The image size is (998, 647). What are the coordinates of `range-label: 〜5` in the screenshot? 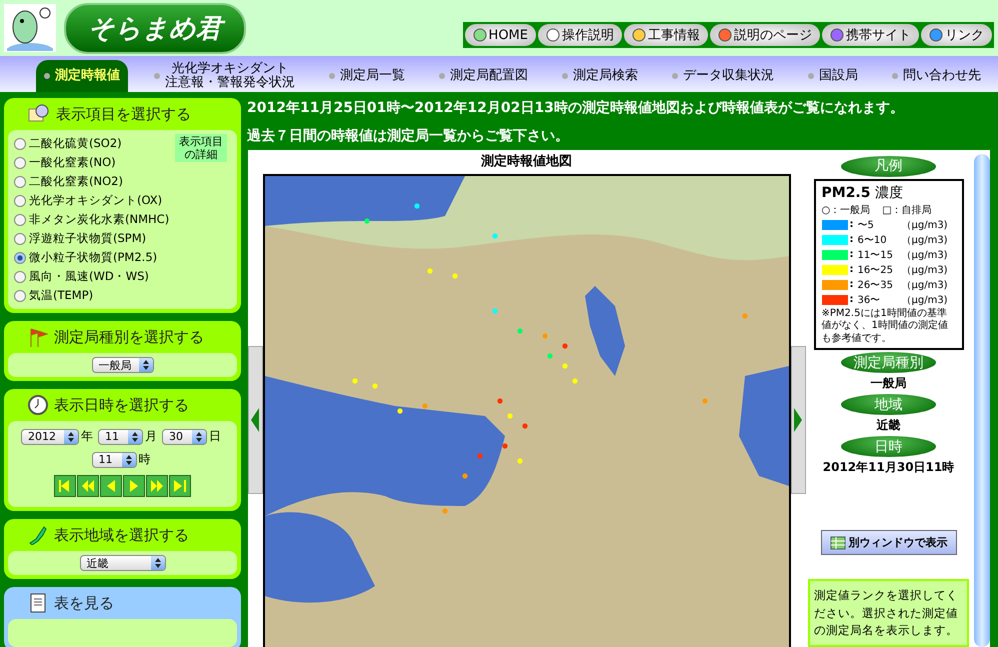 It's located at (866, 225).